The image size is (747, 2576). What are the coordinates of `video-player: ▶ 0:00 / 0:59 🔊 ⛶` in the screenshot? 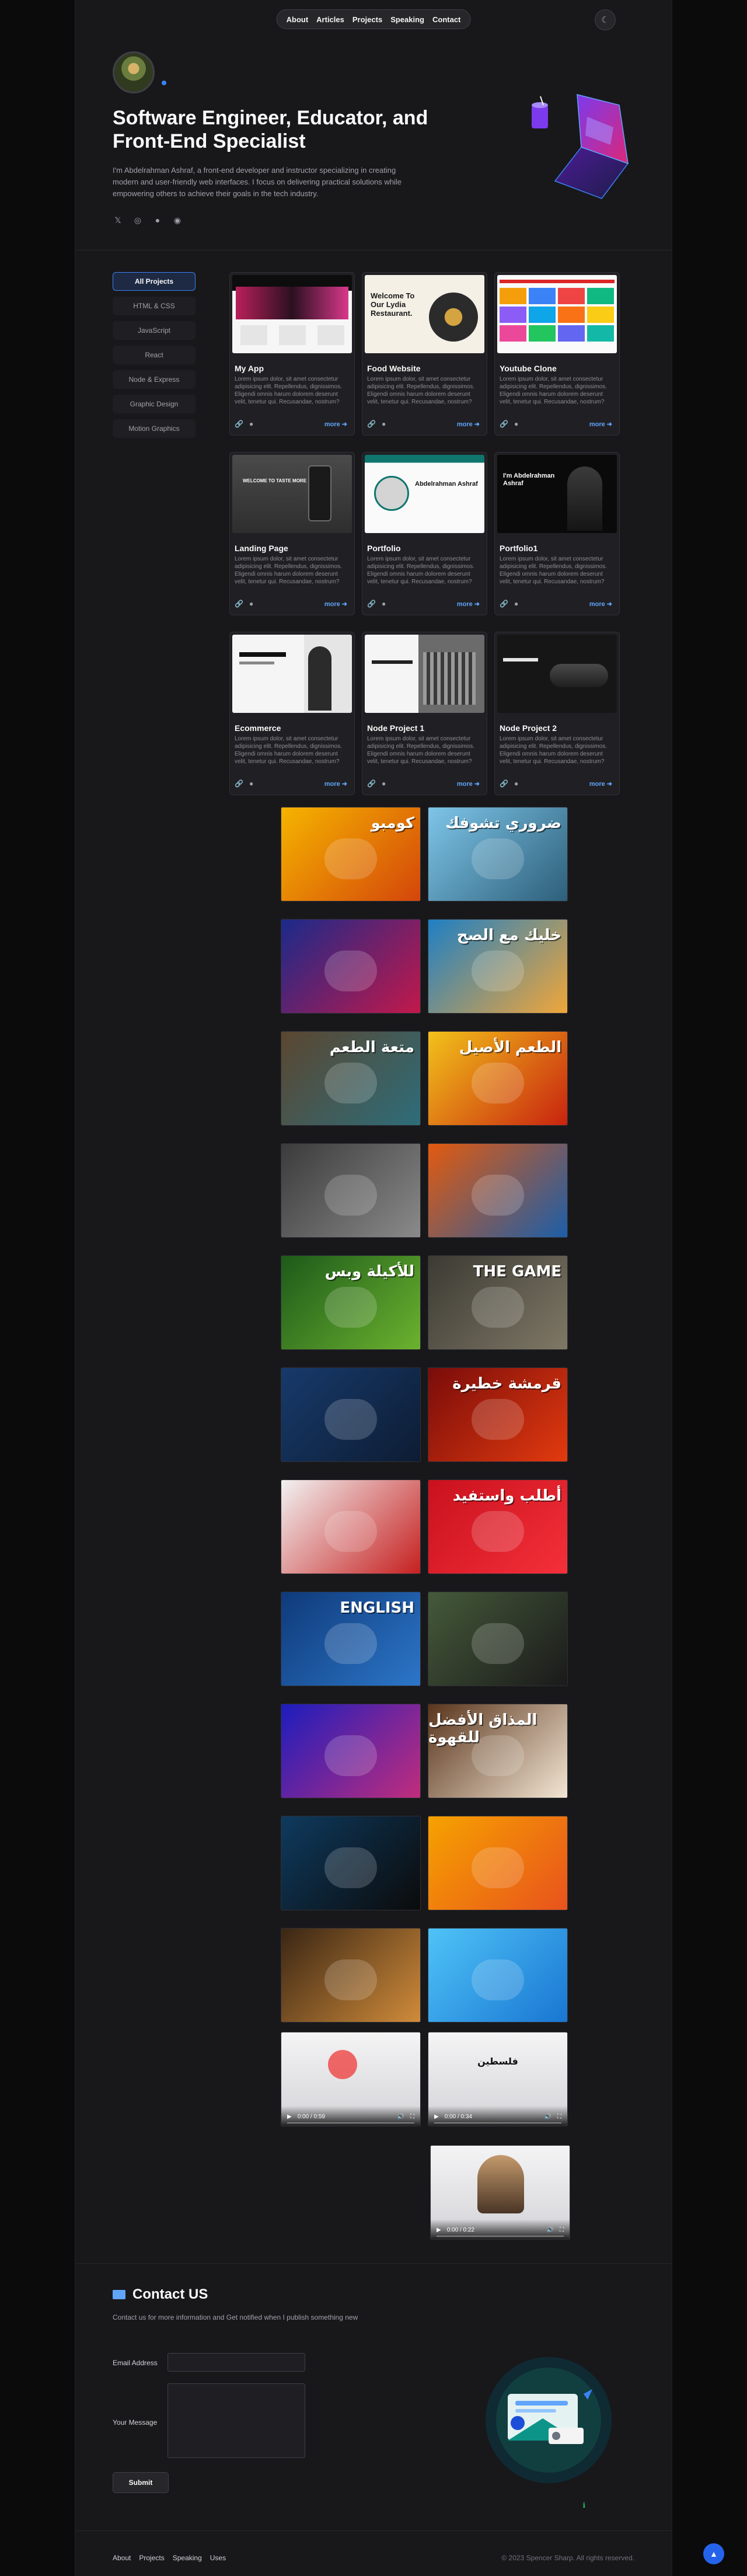 It's located at (351, 2079).